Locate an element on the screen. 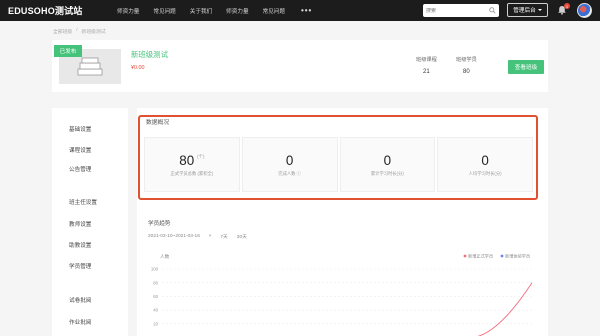 This screenshot has width=600, height=336. y-axis-label: 人数 is located at coordinates (165, 256).